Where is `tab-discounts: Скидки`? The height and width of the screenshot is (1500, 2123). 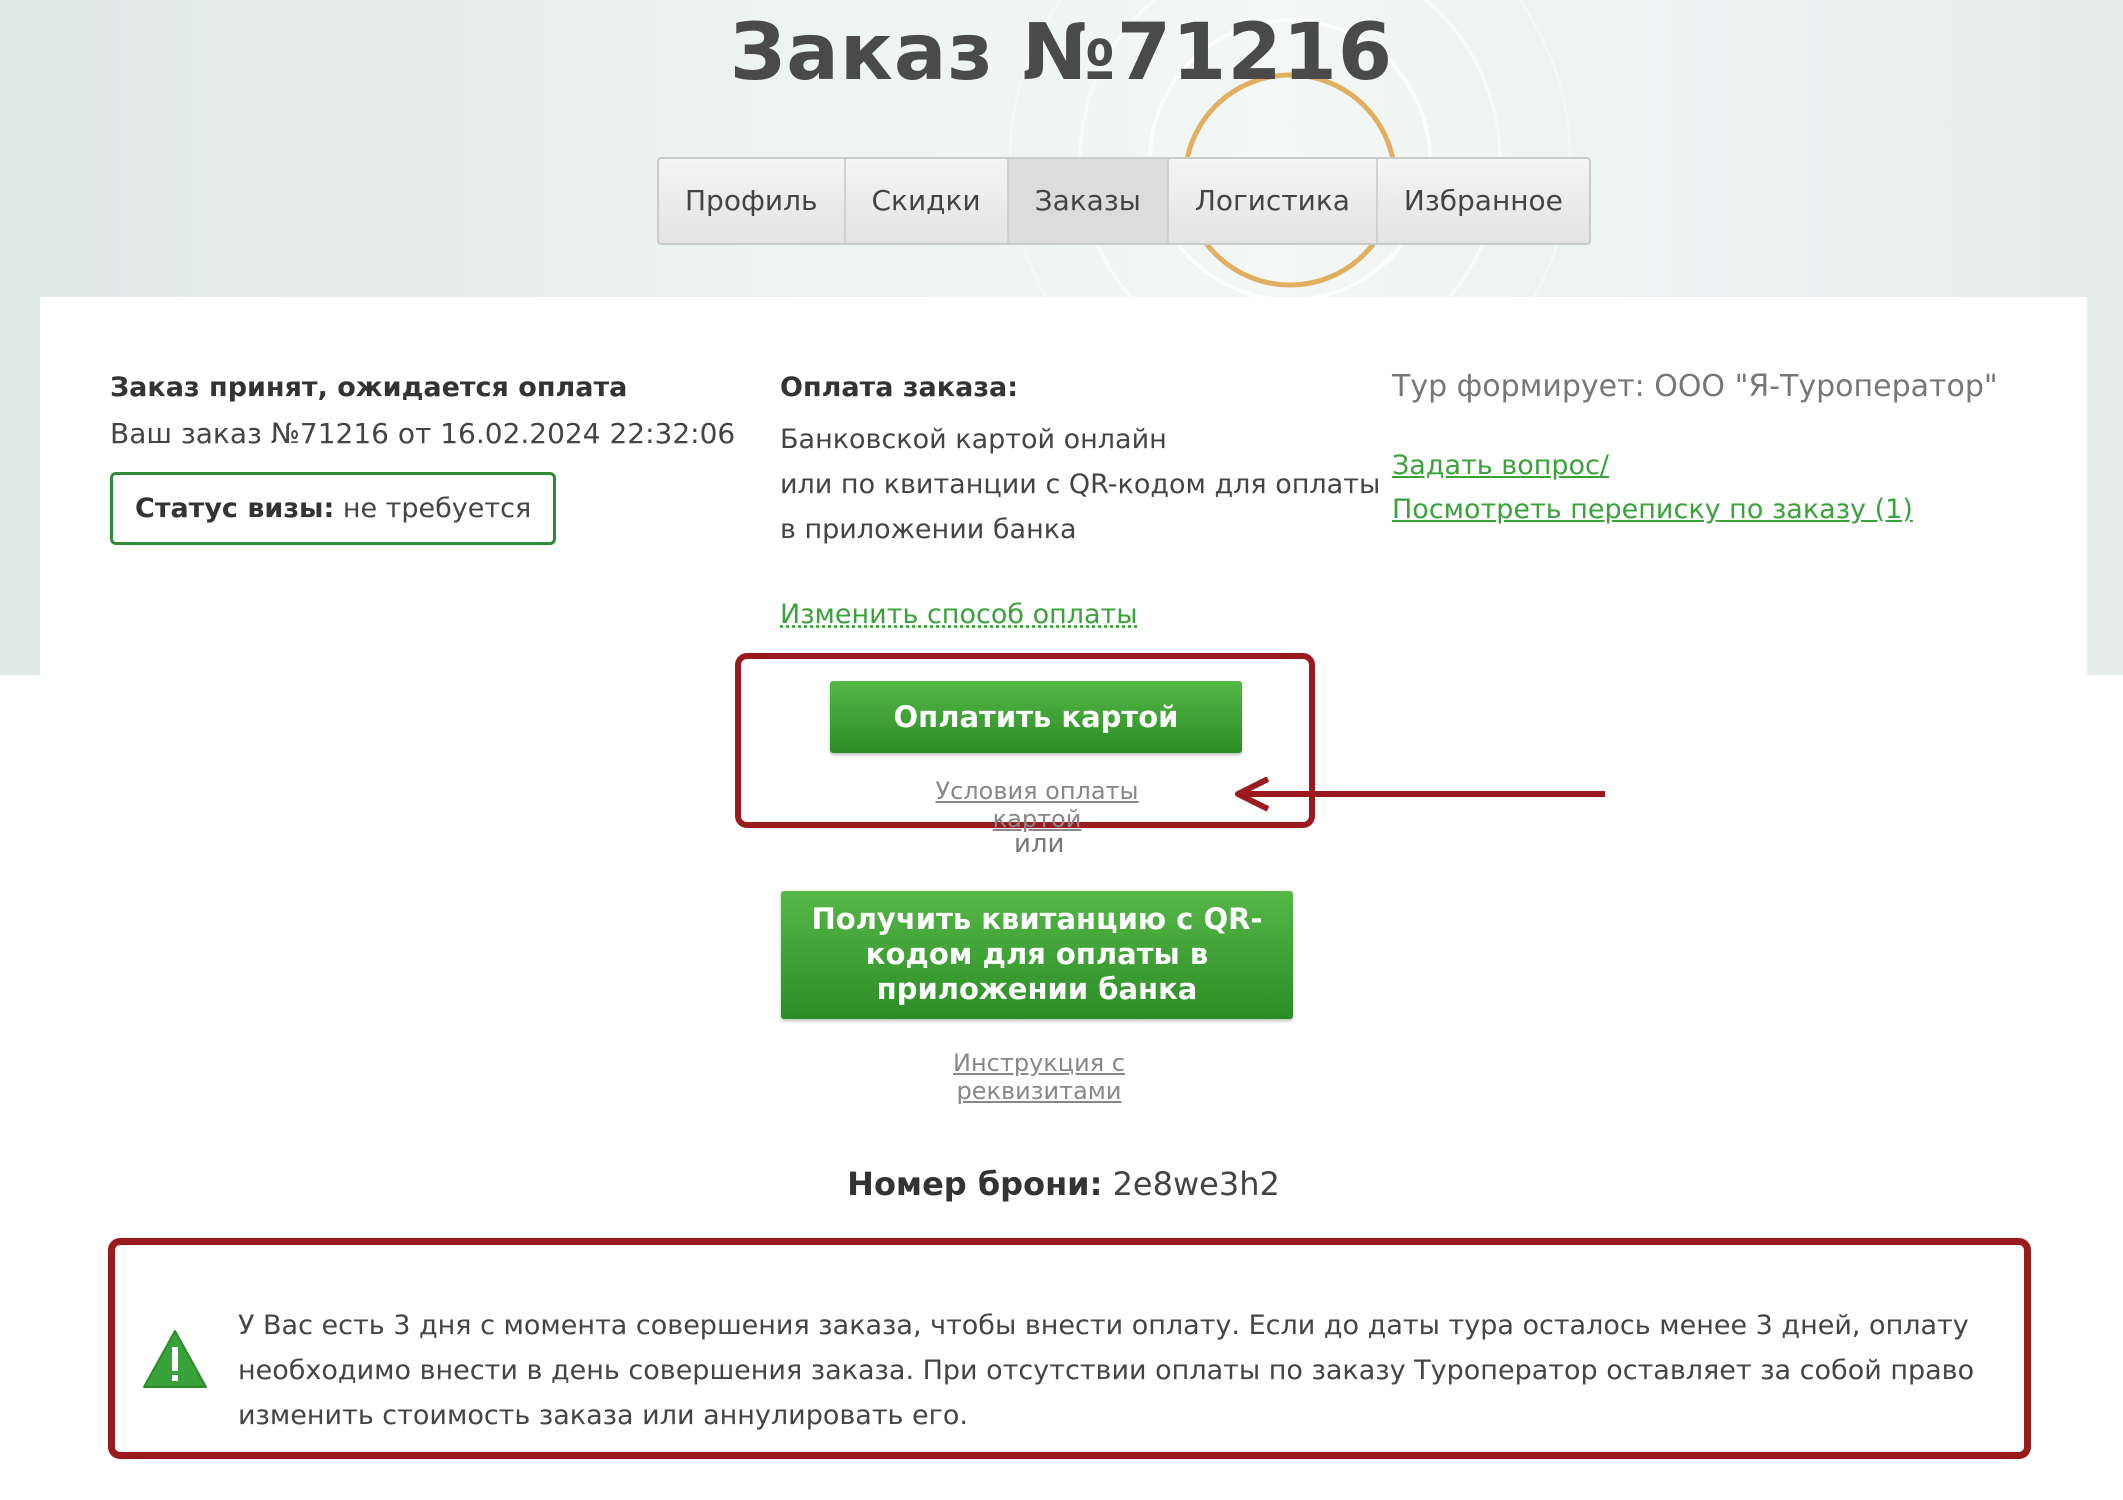 tab-discounts: Скидки is located at coordinates (927, 201).